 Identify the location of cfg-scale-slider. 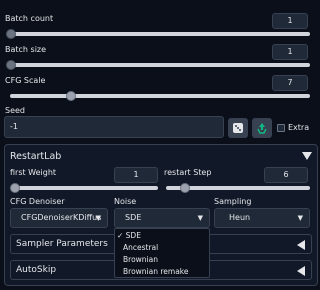
(160, 96).